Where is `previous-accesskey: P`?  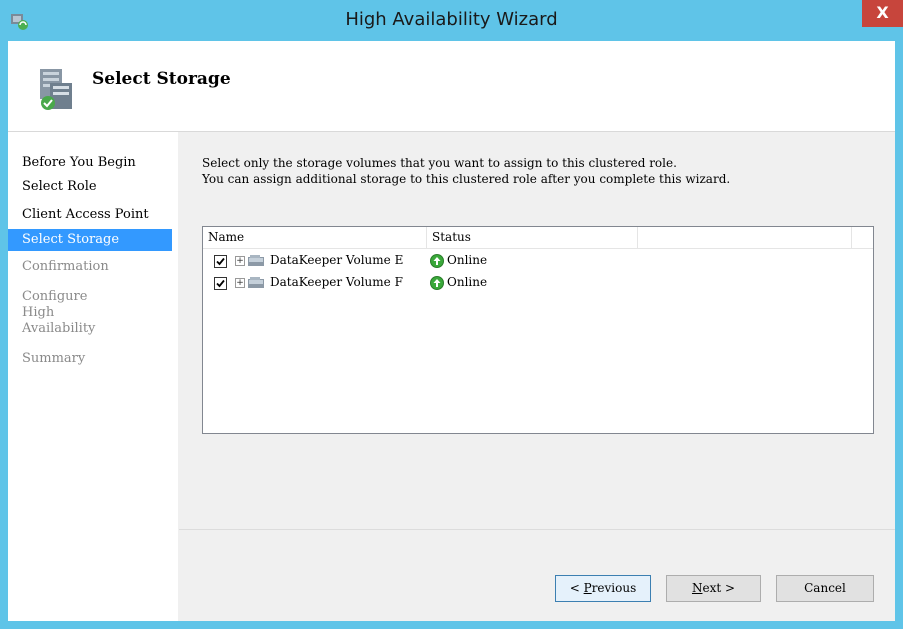 previous-accesskey: P is located at coordinates (587, 588).